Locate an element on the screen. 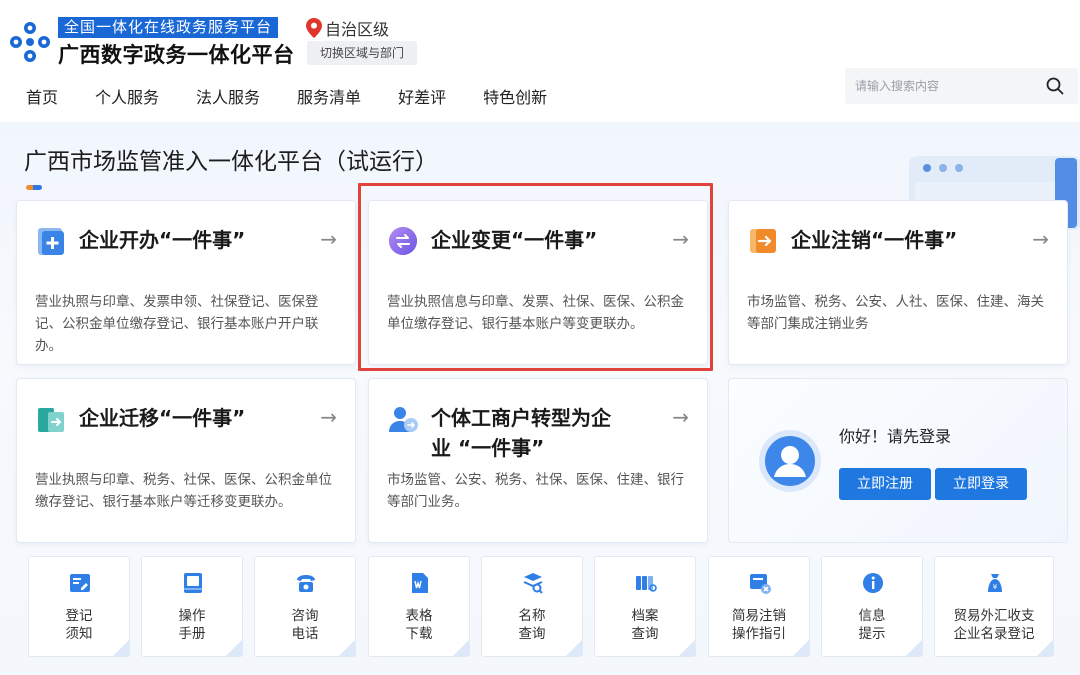 The image size is (1080, 675). login-button: 立即登录 is located at coordinates (981, 484).